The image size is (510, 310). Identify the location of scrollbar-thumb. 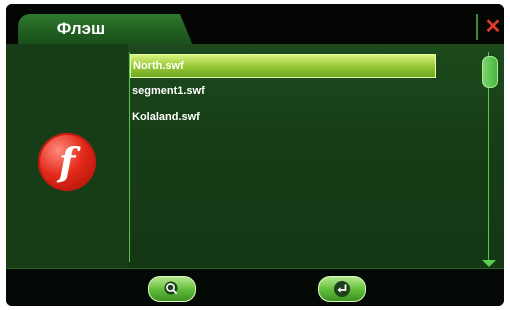
(490, 72).